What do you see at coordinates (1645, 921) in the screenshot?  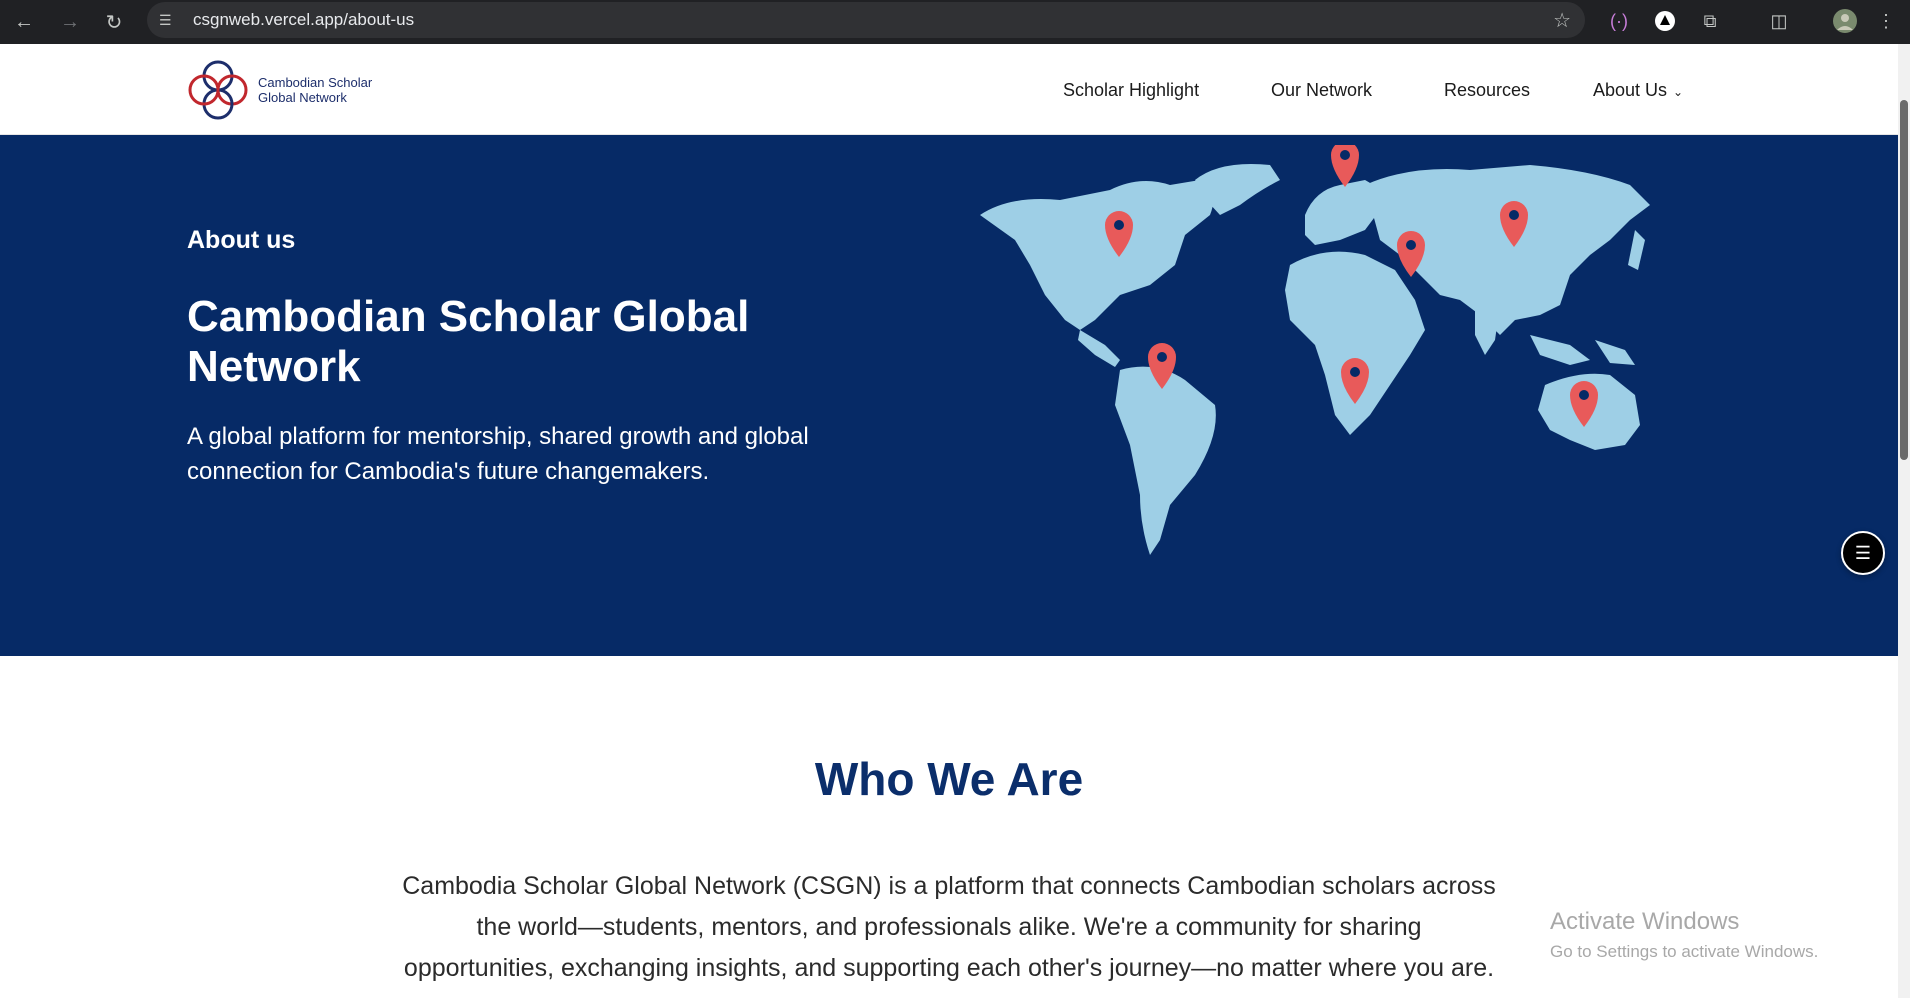 I see `watermark-line-1: Activate Windows` at bounding box center [1645, 921].